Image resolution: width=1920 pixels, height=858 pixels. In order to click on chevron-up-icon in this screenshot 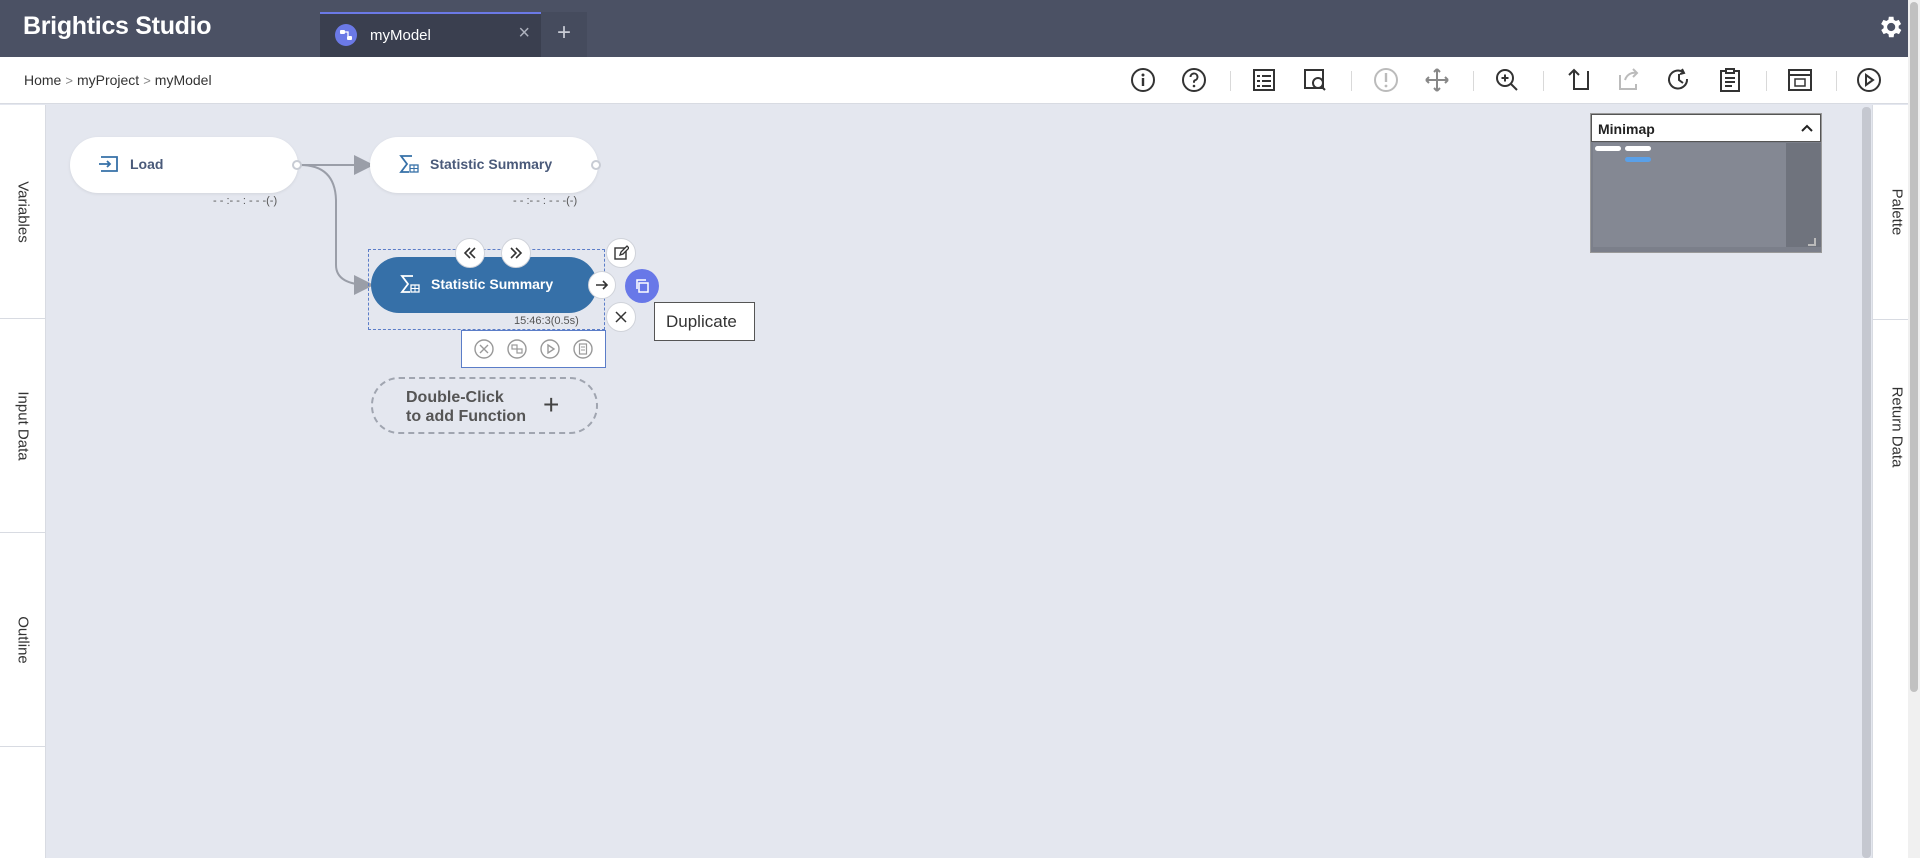, I will do `click(1807, 129)`.